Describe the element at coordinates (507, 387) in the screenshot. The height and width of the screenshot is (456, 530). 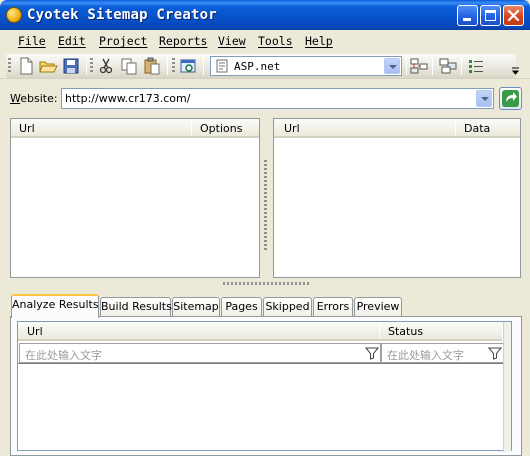
I see `vertical-scrollbar` at that location.